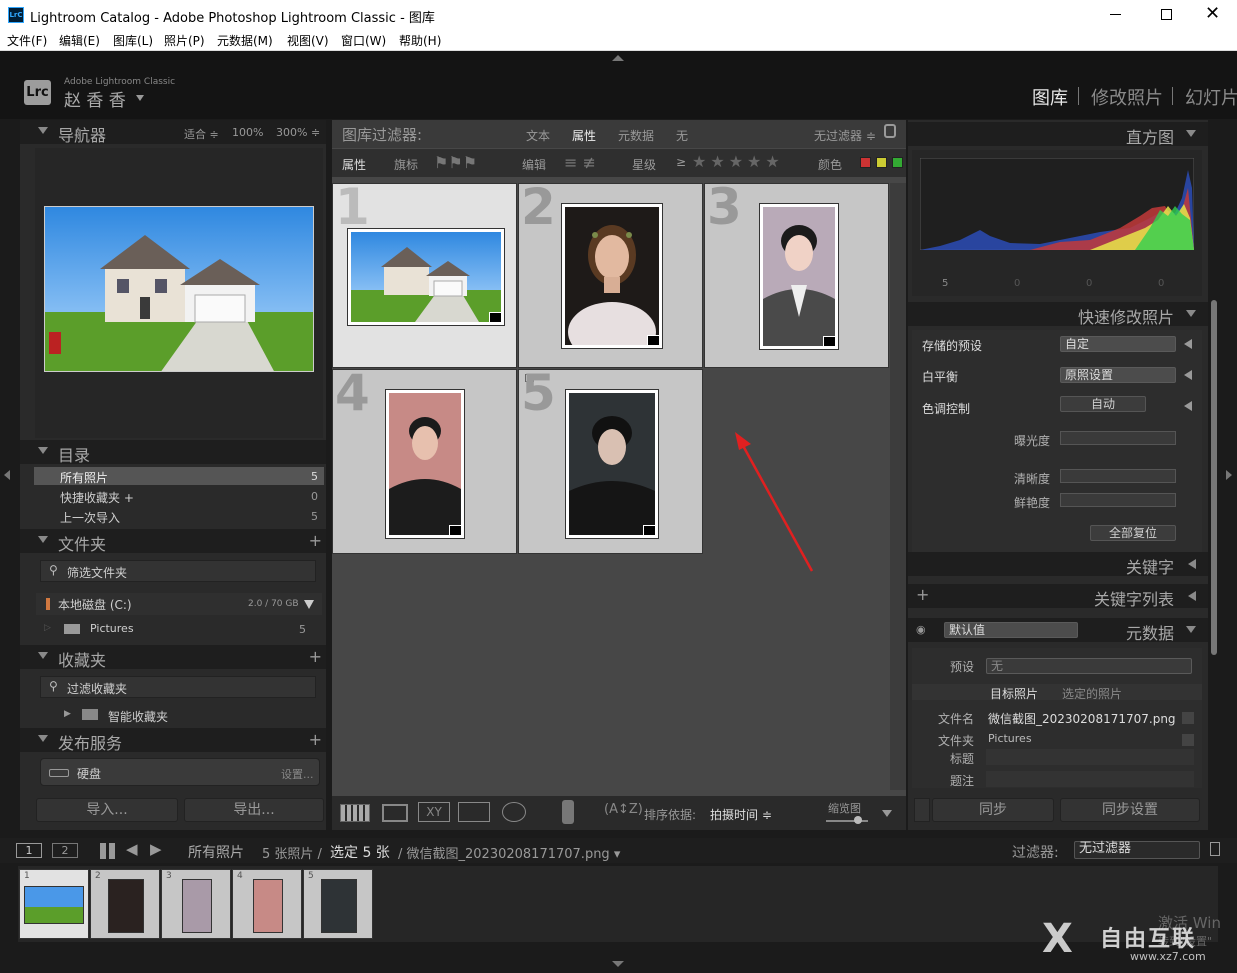 The image size is (1237, 973). I want to click on maximize-button, so click(1166, 14).